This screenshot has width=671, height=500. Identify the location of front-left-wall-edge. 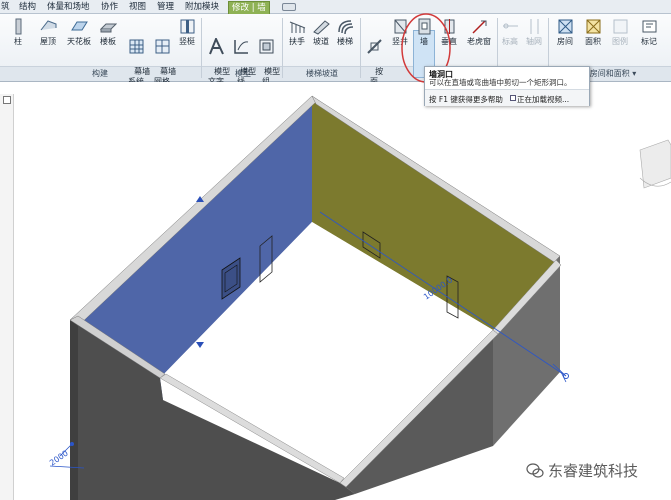
(74, 410).